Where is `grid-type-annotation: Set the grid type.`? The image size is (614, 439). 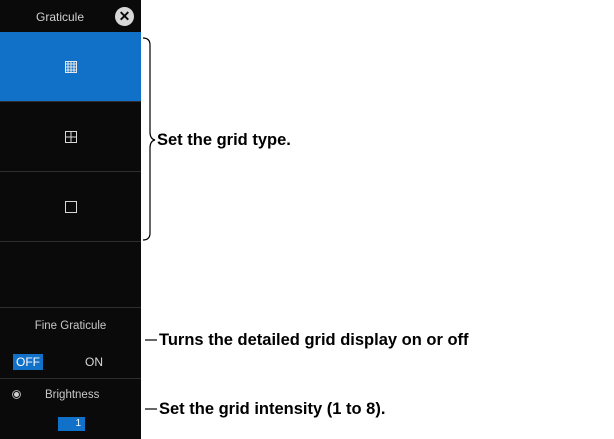 grid-type-annotation: Set the grid type. is located at coordinates (224, 140).